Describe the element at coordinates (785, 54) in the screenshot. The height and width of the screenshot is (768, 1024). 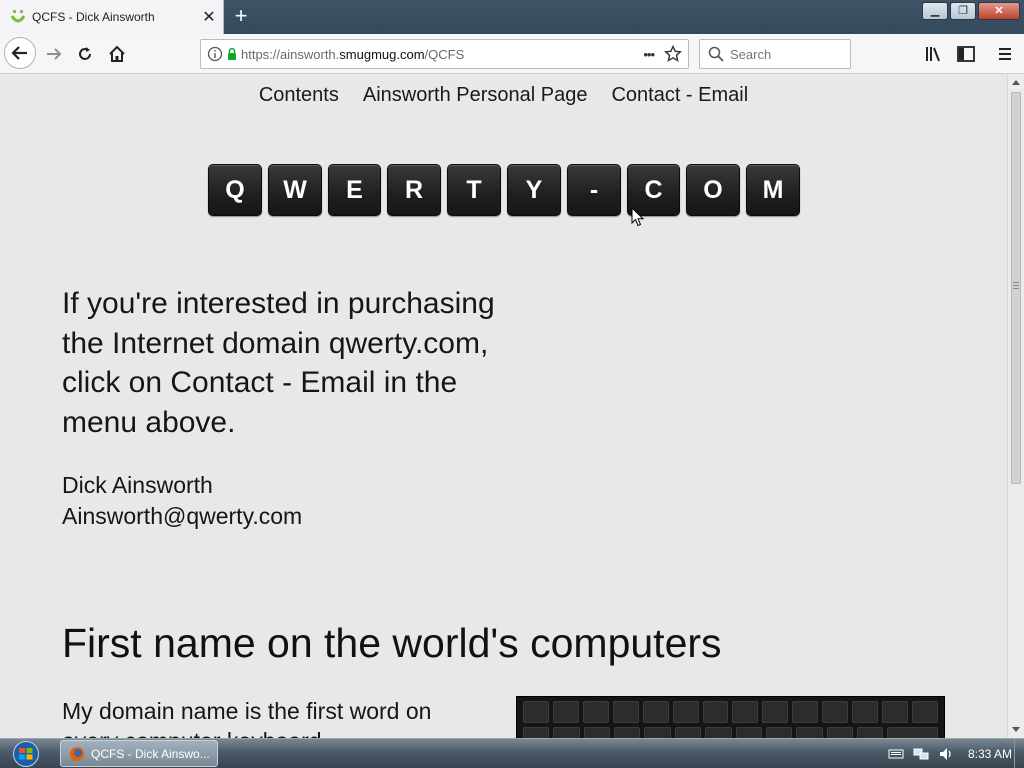
I see `search-input` at that location.